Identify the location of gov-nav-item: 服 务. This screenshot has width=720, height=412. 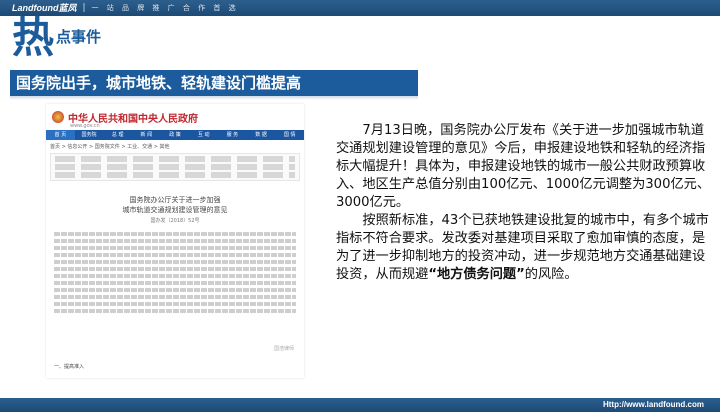
(232, 135).